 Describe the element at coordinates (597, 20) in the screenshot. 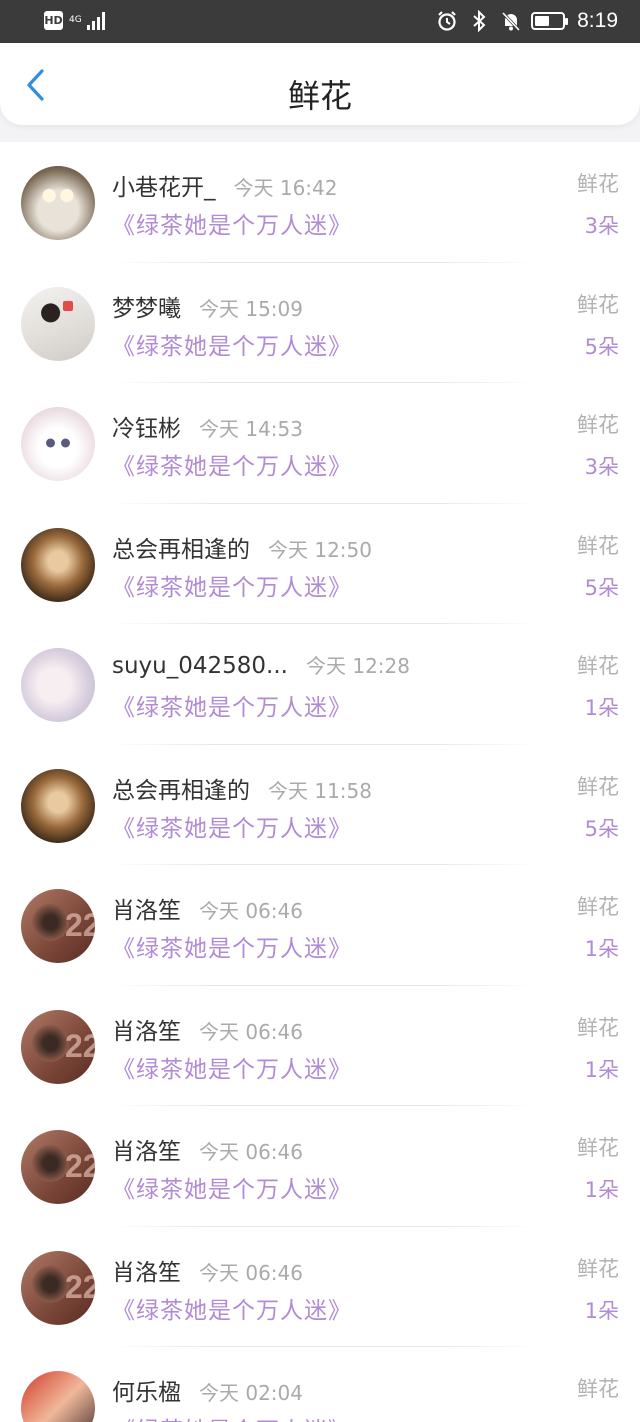

I see `status-clock: 8:19` at that location.